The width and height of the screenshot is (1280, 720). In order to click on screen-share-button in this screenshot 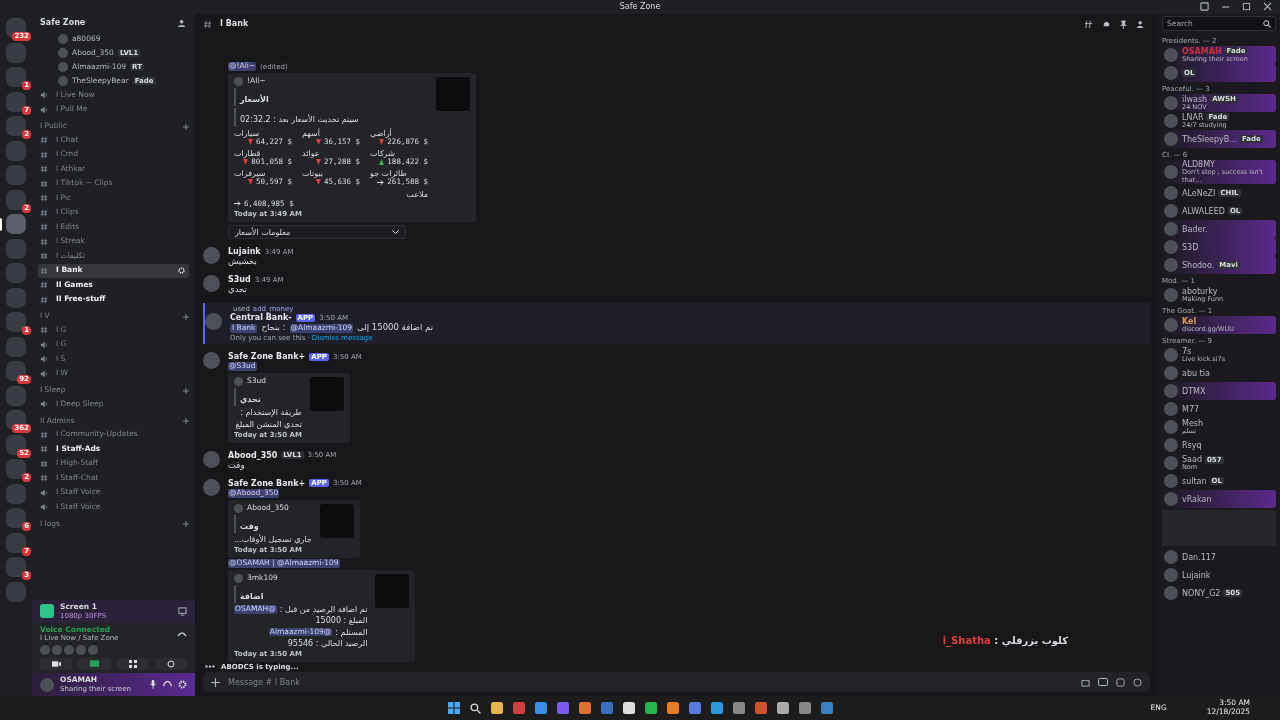, I will do `click(94, 664)`.